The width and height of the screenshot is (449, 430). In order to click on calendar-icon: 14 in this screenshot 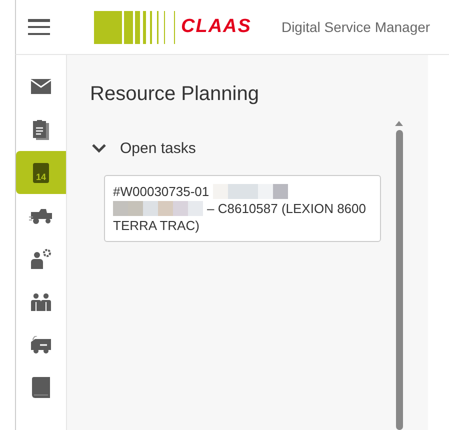, I will do `click(41, 172)`.